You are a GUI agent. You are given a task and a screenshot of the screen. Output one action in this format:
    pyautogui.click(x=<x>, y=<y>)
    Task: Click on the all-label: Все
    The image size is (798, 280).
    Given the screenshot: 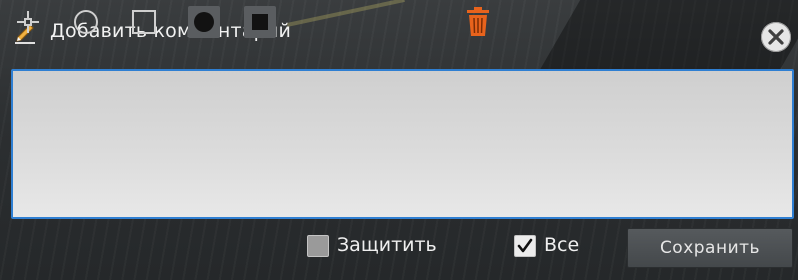 What is the action you would take?
    pyautogui.click(x=562, y=245)
    